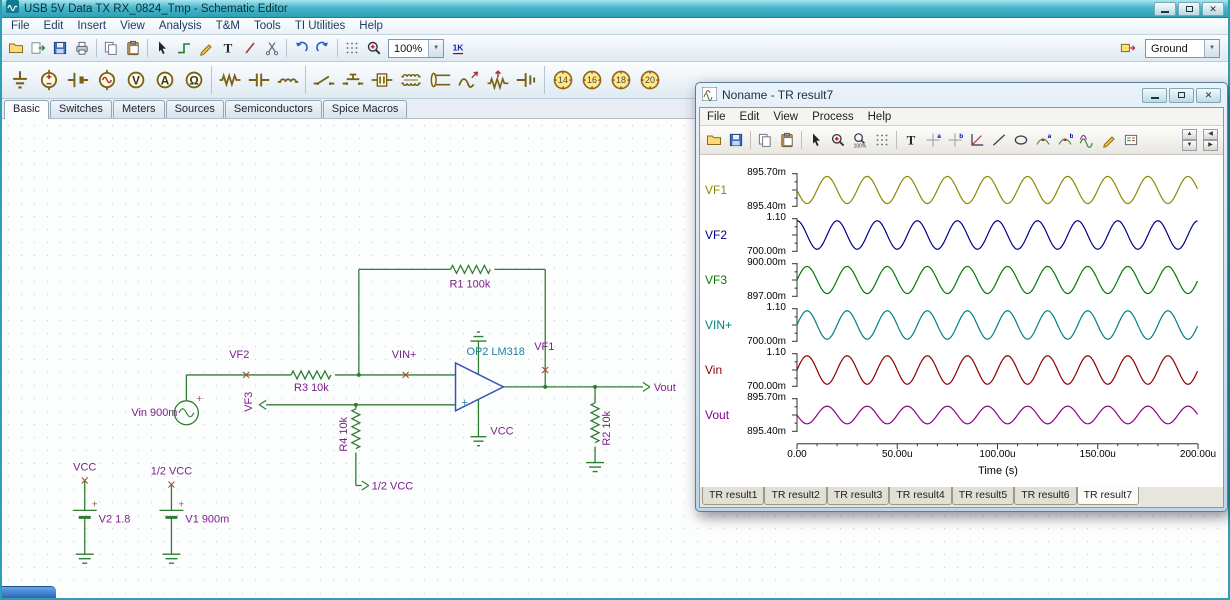 The width and height of the screenshot is (1230, 600). What do you see at coordinates (649, 80) in the screenshot?
I see `component-dip-20-icon: 20` at bounding box center [649, 80].